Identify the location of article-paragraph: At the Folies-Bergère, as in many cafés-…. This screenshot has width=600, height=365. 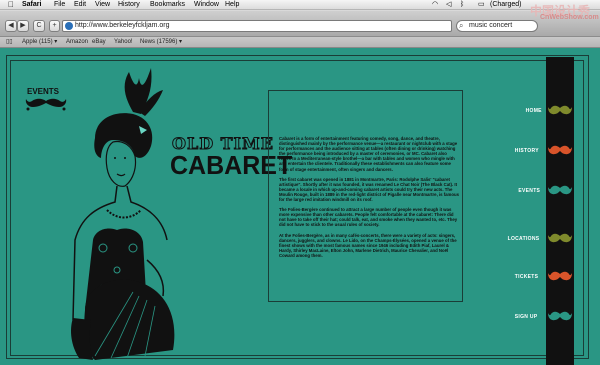
(368, 245).